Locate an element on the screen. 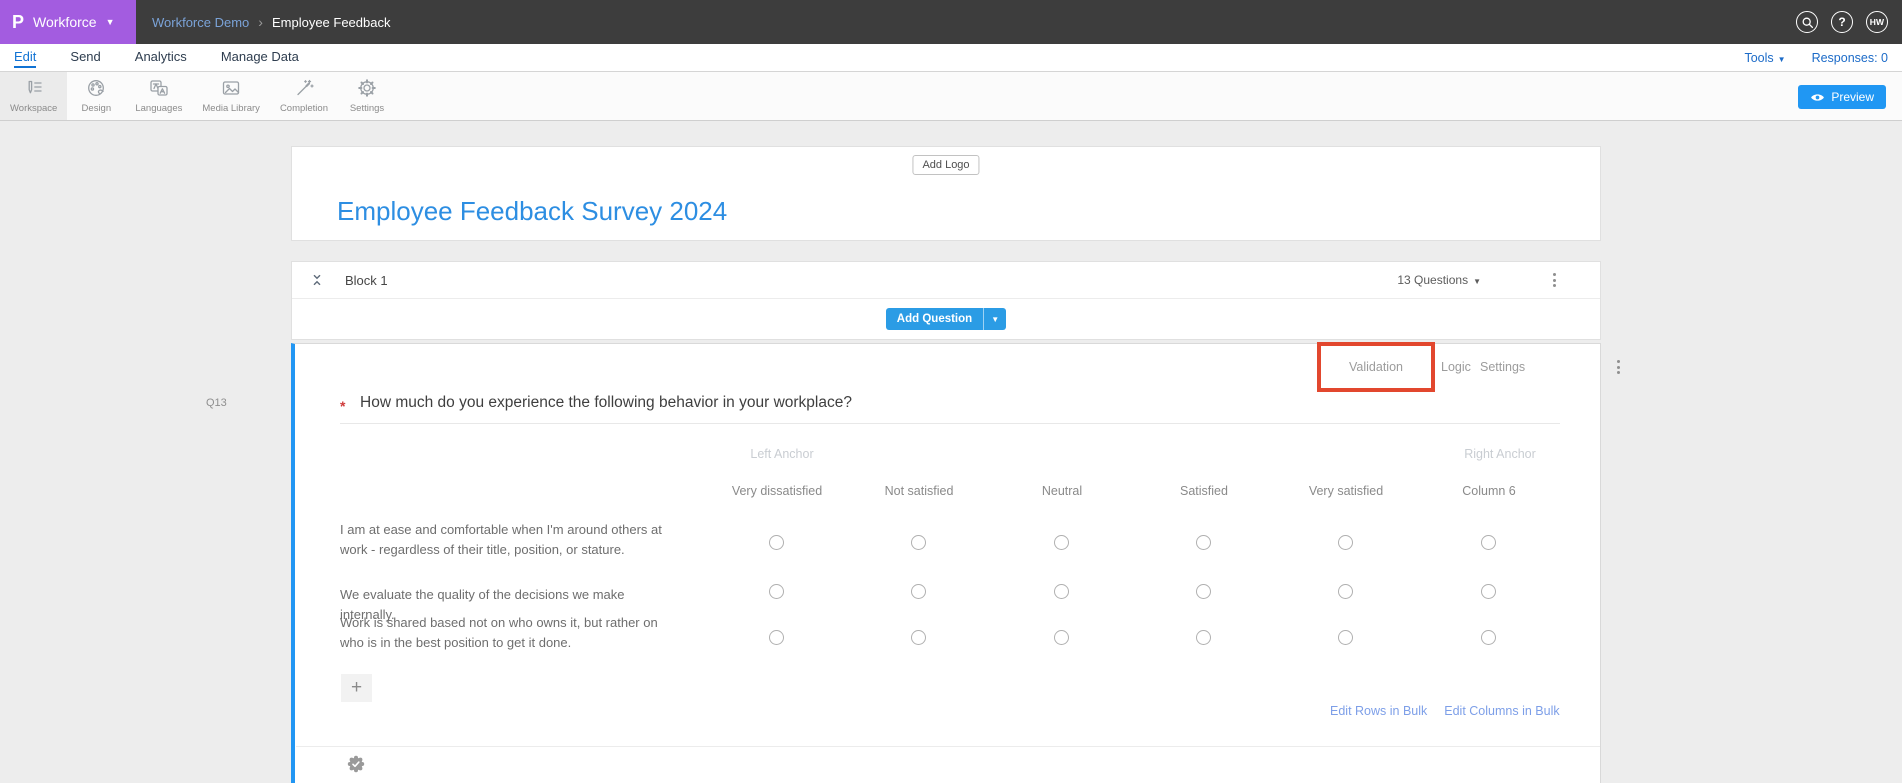  nav-right: Tools ▼ Responses: 0 is located at coordinates (1816, 58).